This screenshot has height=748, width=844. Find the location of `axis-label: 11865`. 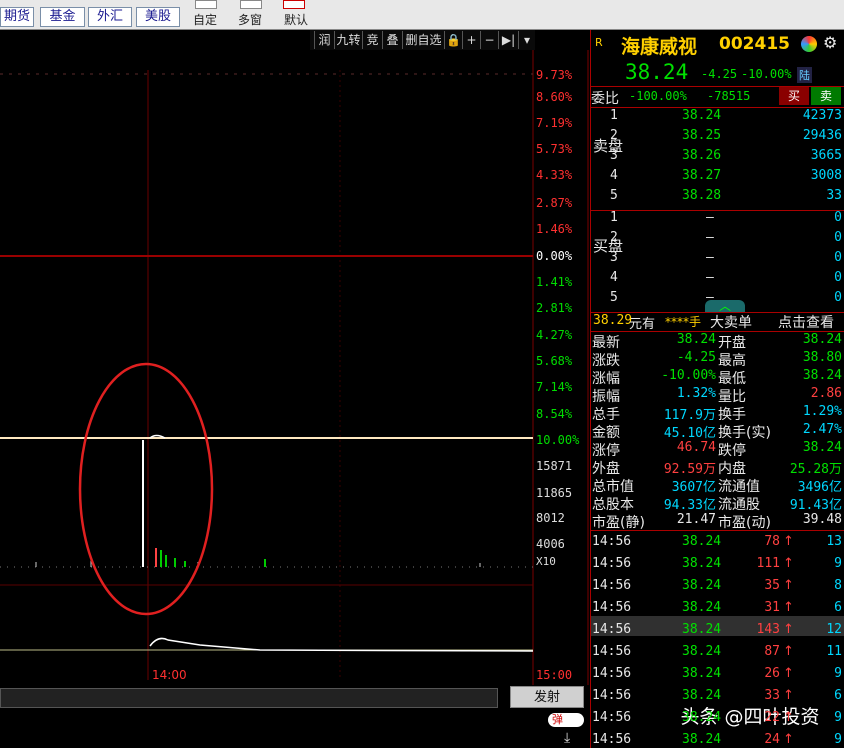

axis-label: 11865 is located at coordinates (554, 493).